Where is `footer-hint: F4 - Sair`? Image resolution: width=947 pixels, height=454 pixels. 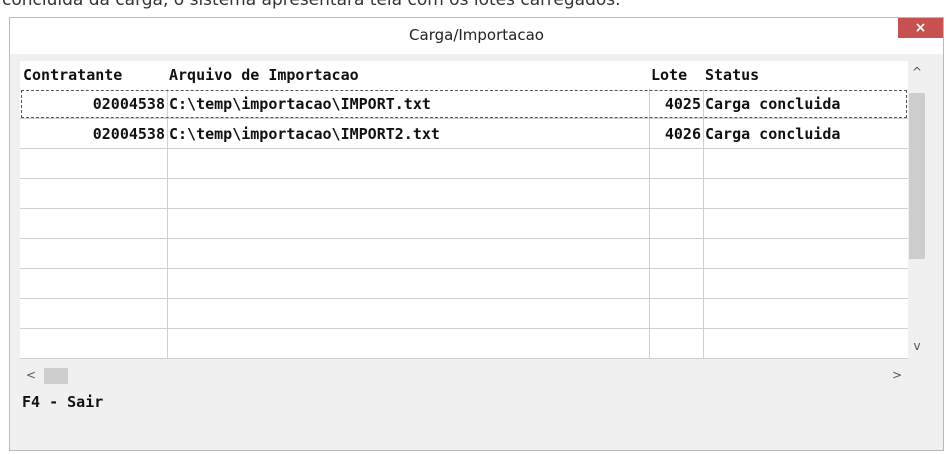
footer-hint: F4 - Sair is located at coordinates (63, 402).